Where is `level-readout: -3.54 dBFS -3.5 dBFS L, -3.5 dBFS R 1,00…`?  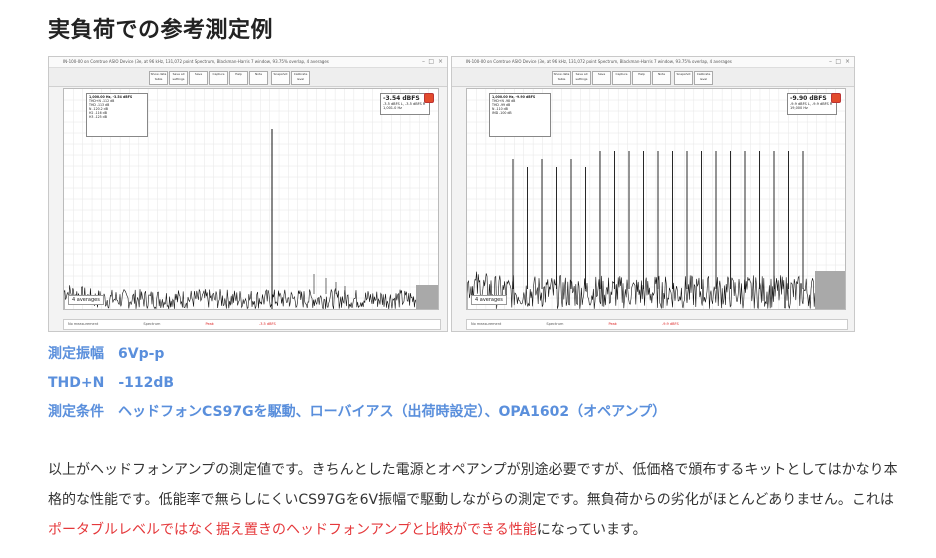
level-readout: -3.54 dBFS -3.5 dBFS L, -3.5 dBFS R 1,00… is located at coordinates (405, 104).